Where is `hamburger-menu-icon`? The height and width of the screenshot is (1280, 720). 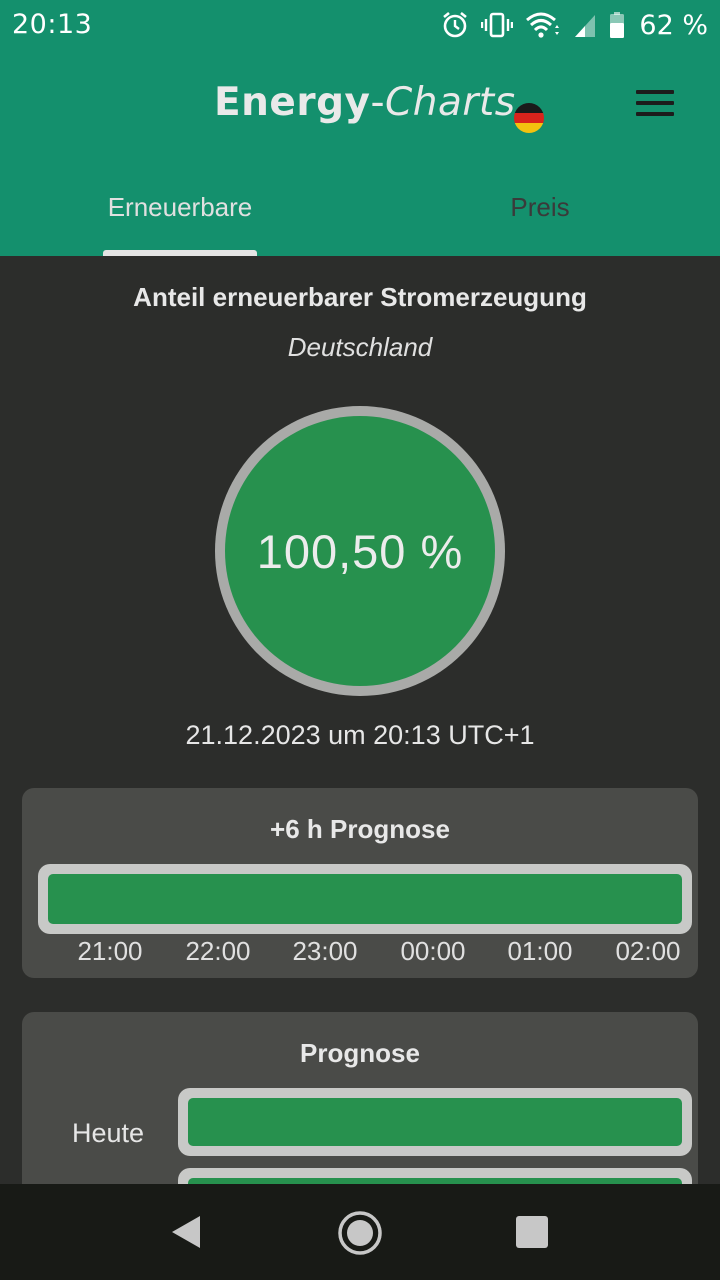
hamburger-menu-icon is located at coordinates (656, 105).